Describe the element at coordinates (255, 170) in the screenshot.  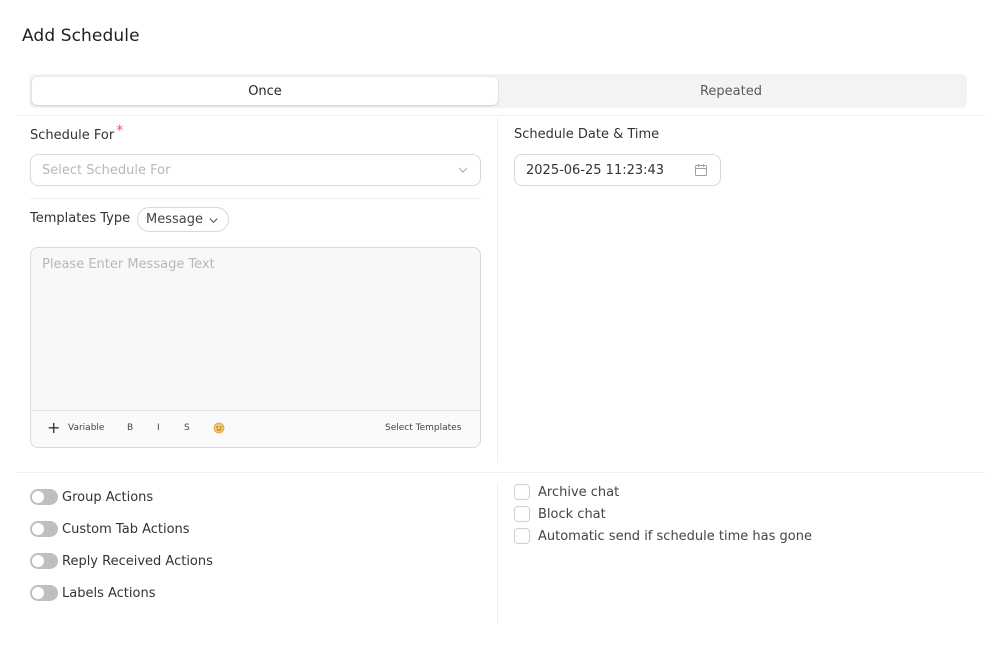
I see `schedule-for-select: Select Schedule For` at that location.